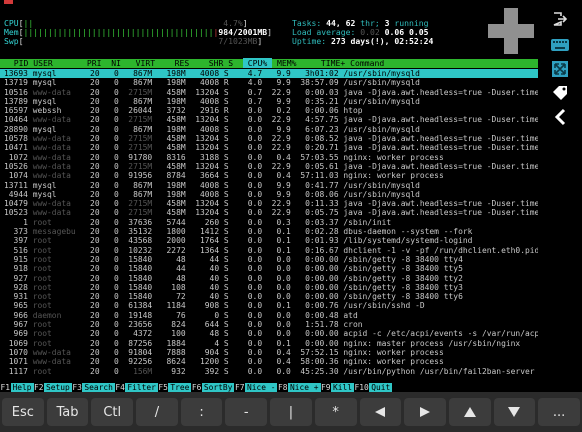  Describe the element at coordinates (235, 63) in the screenshot. I see `column-header-s: S` at that location.